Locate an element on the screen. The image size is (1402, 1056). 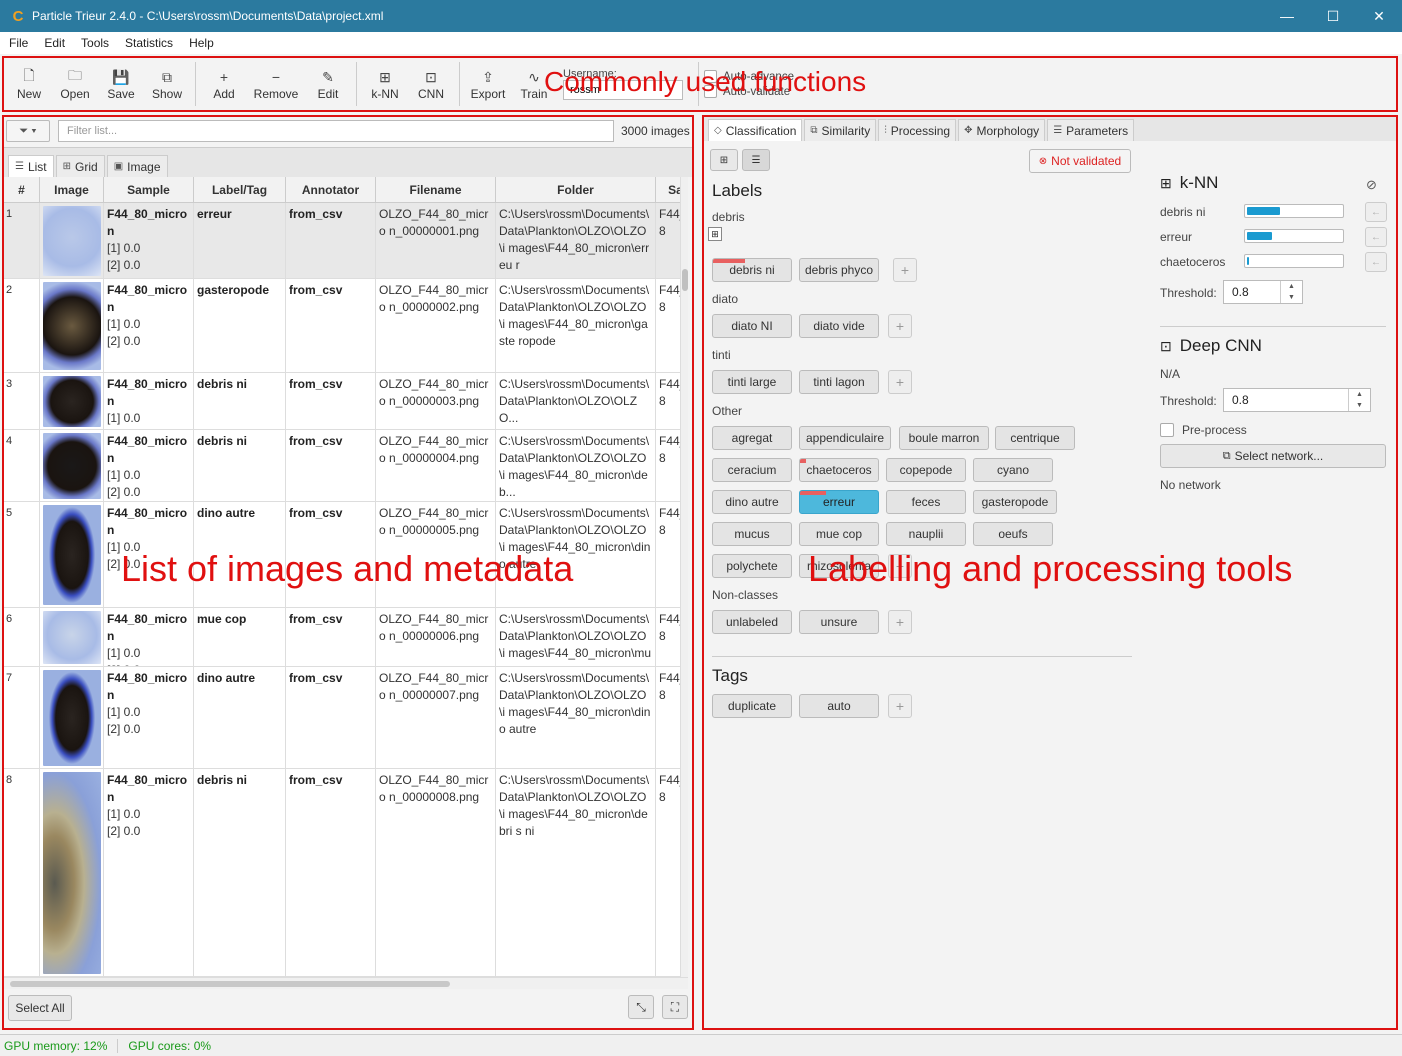
tab-parameters: ☰ Parameters is located at coordinates (1091, 130).